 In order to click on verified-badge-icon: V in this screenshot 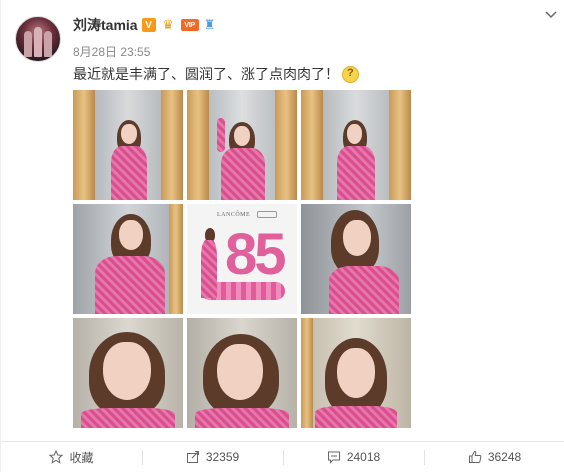, I will do `click(148, 25)`.